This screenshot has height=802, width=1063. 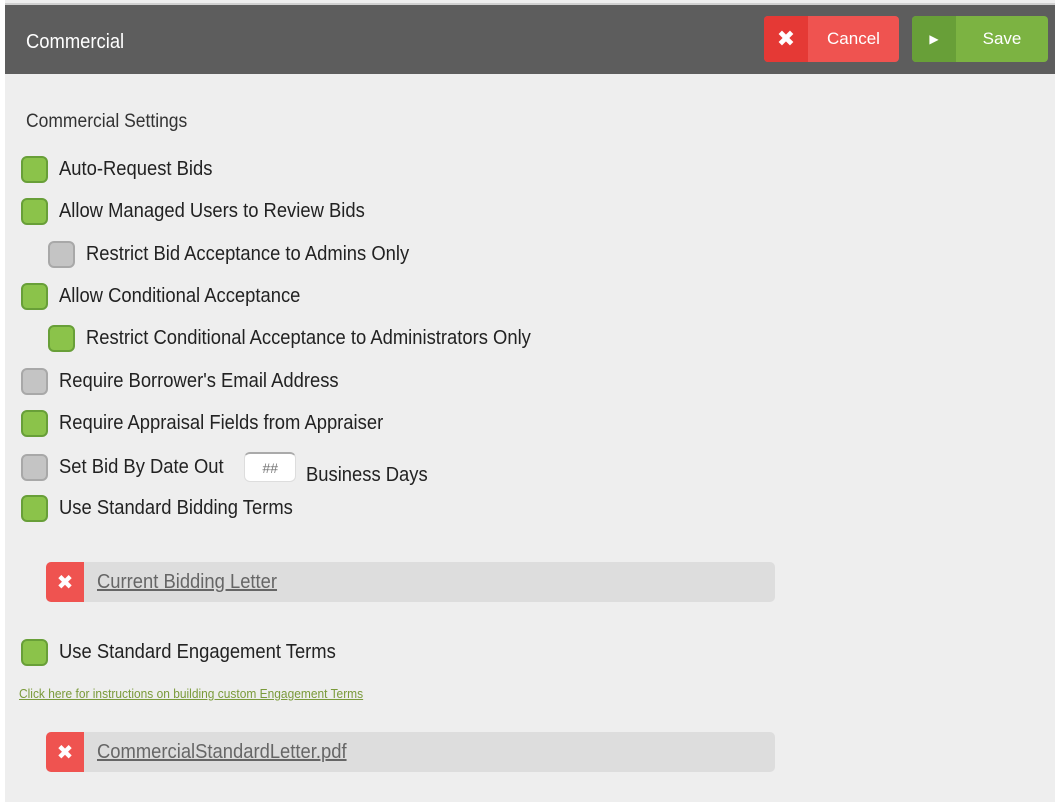 I want to click on option-use-standard-engagement-terms: Use Standard Engagement Terms, so click(x=190, y=652).